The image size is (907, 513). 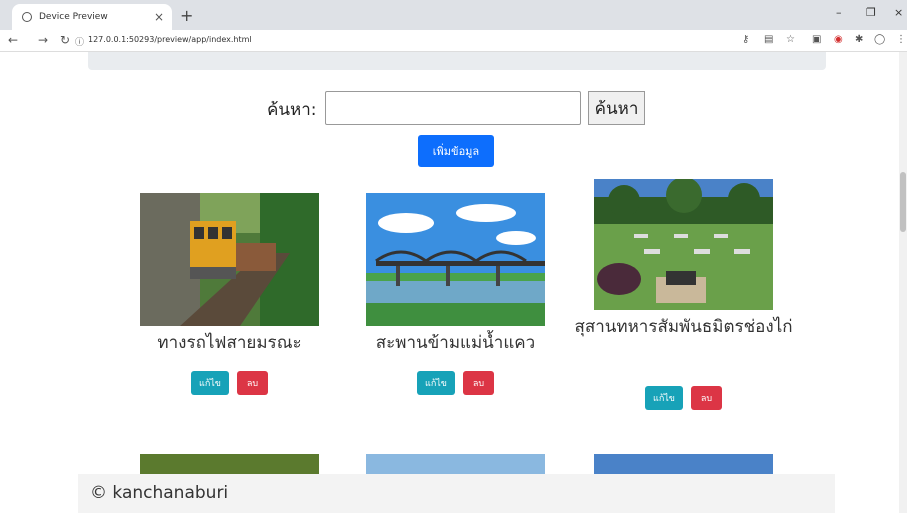 I want to click on card-title: สุสานทหารสัมพันธมิตรช่องไก่, so click(x=683, y=327).